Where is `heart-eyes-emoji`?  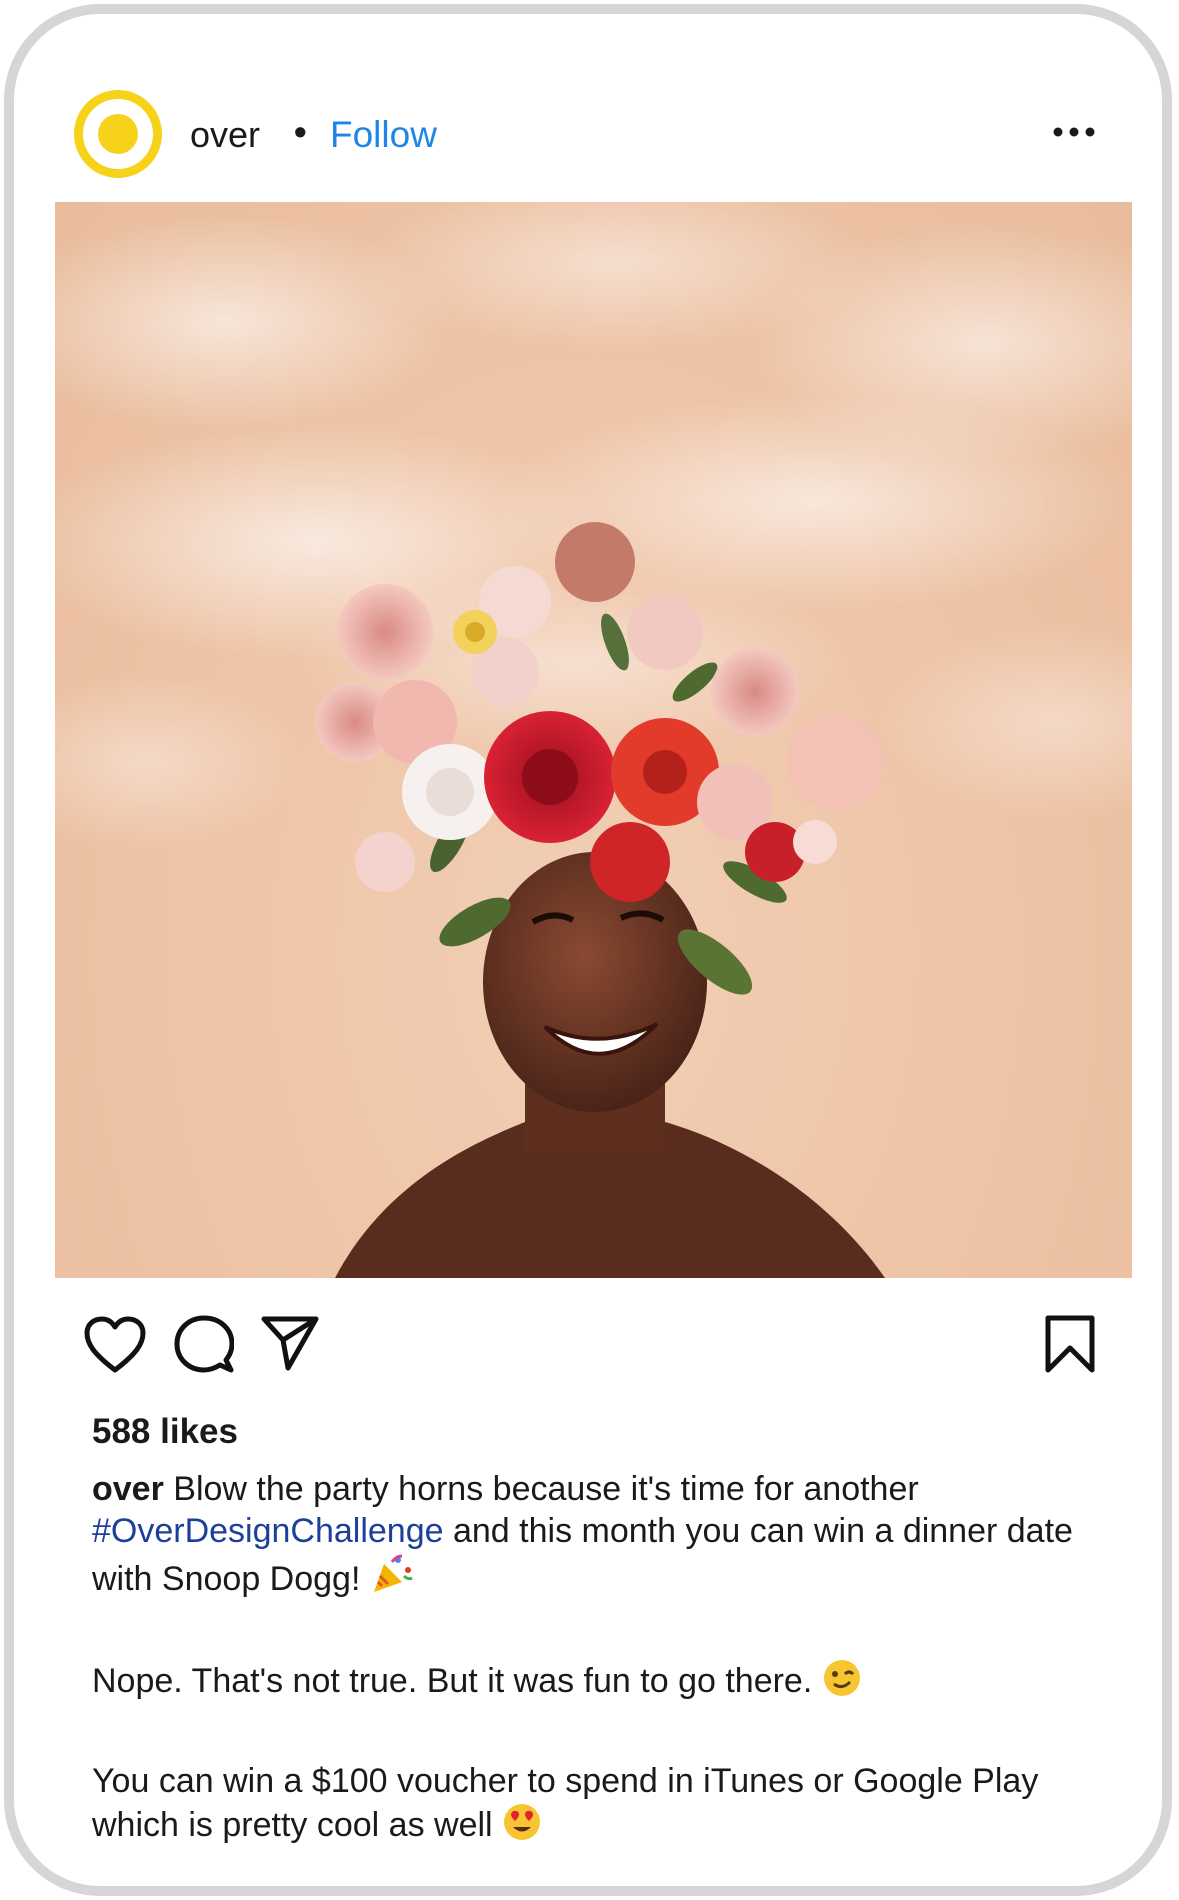
heart-eyes-emoji is located at coordinates (522, 1827).